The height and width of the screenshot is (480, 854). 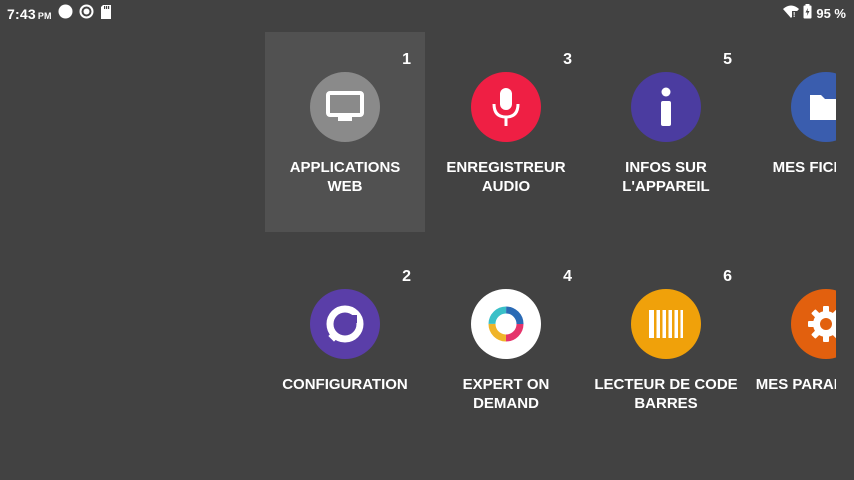 I want to click on info-icon, so click(x=666, y=107).